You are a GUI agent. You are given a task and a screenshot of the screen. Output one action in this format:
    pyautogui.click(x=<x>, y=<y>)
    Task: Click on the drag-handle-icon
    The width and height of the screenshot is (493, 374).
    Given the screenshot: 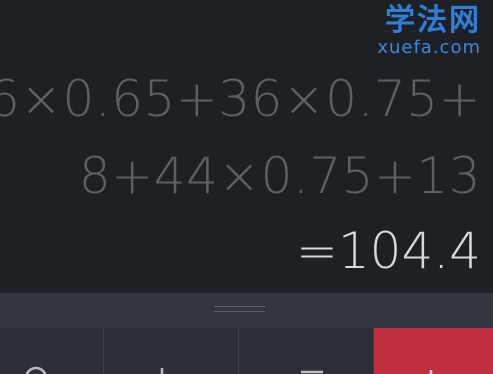 What is the action you would take?
    pyautogui.click(x=239, y=309)
    